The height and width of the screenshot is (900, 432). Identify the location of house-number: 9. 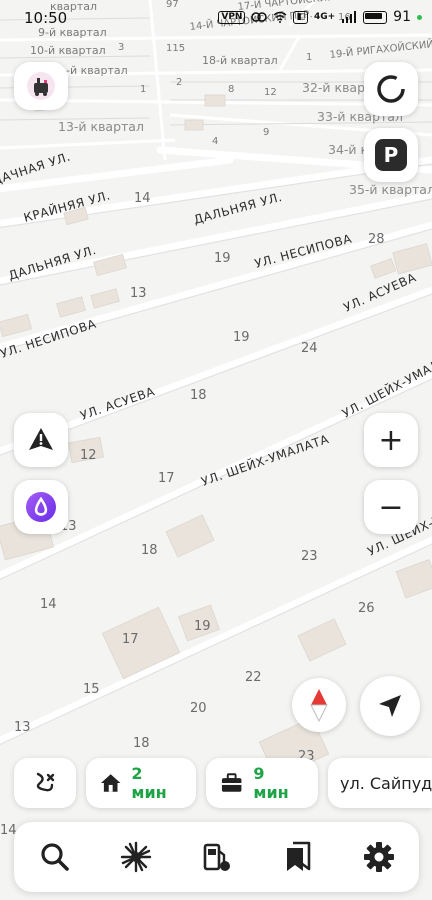
(266, 132).